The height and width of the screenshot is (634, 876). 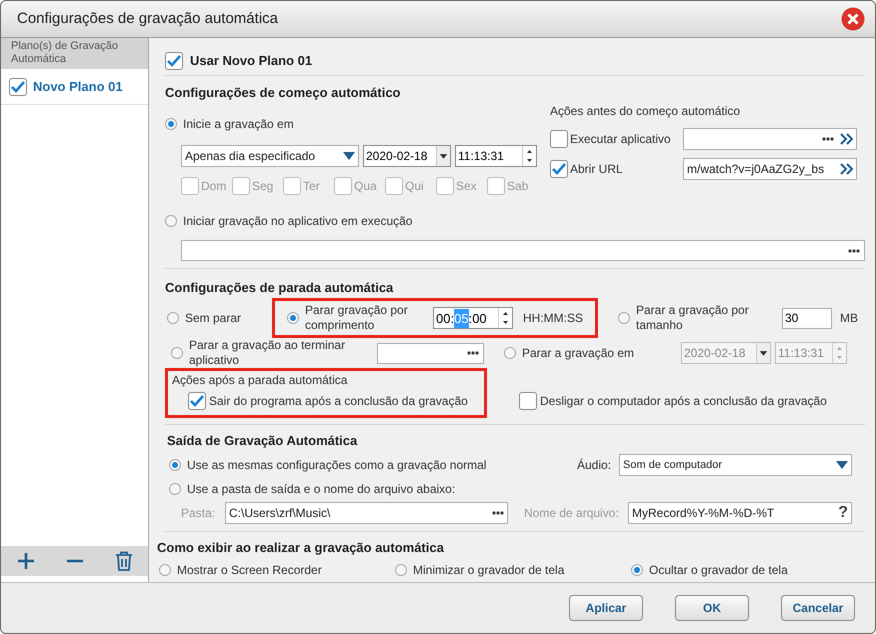 What do you see at coordinates (693, 318) in the screenshot?
I see `option-label: Parar a gravação por tamanho` at bounding box center [693, 318].